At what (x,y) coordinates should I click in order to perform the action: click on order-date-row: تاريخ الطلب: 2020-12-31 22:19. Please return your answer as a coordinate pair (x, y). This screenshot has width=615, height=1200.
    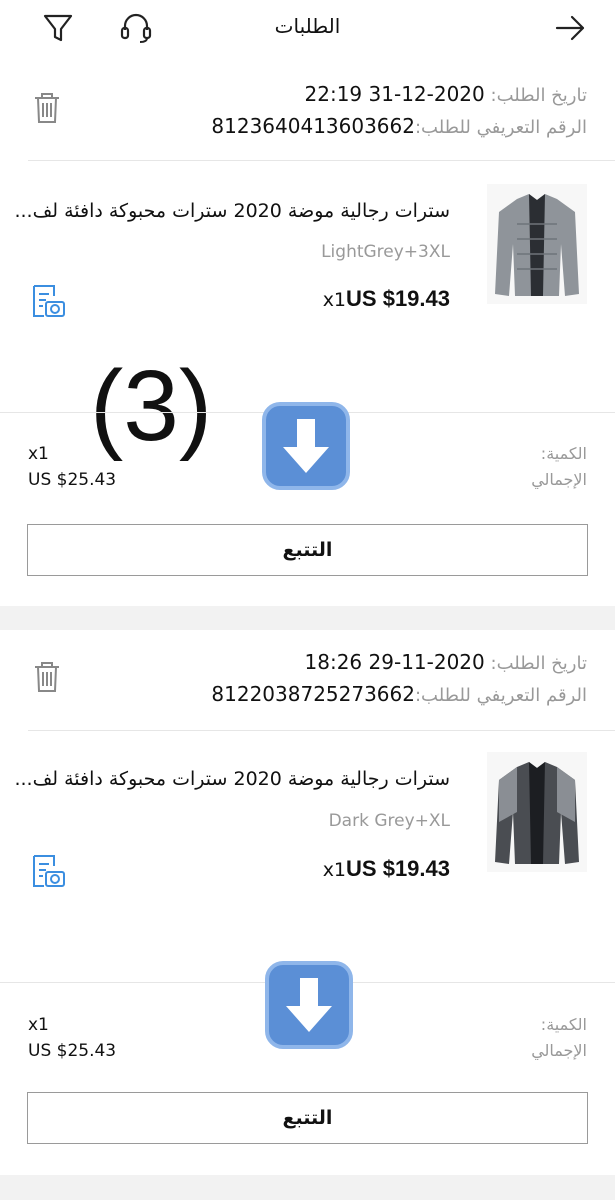
    Looking at the image, I should click on (446, 94).